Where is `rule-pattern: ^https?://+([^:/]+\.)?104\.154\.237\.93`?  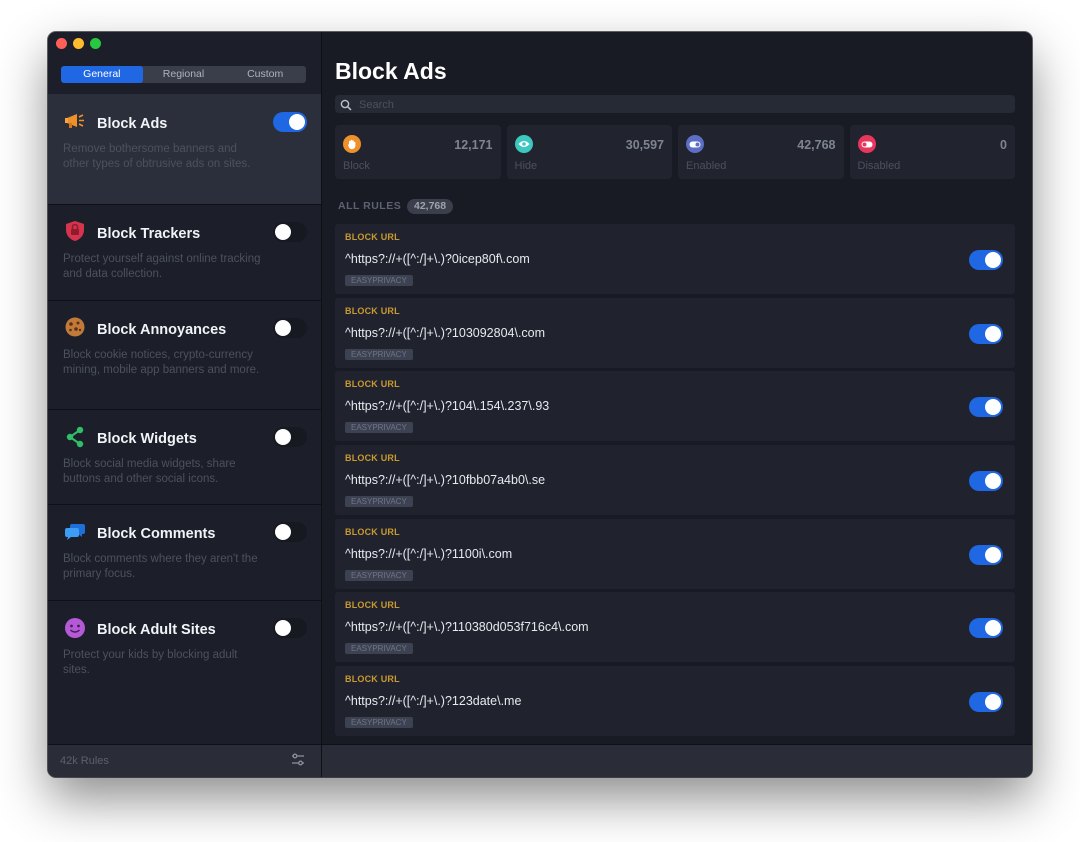 rule-pattern: ^https?://+([^:/]+\.)?104\.154\.237\.93 is located at coordinates (447, 406).